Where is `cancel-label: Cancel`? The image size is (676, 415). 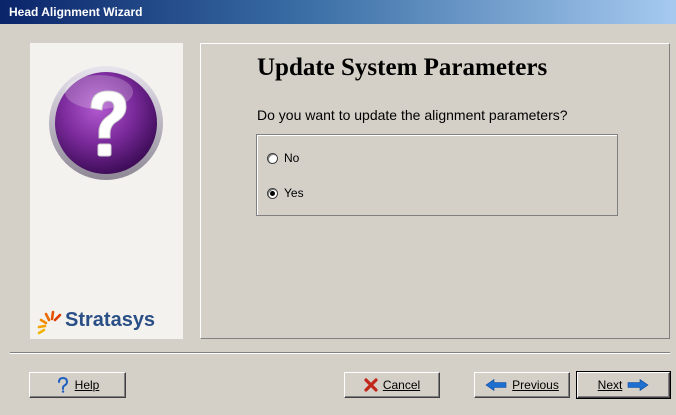 cancel-label: Cancel is located at coordinates (401, 385).